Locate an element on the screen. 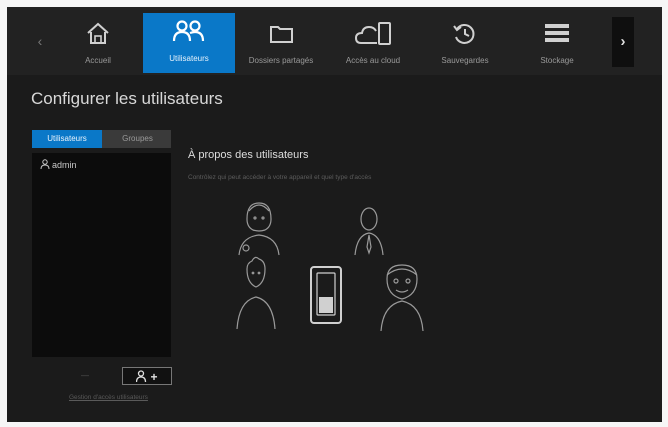 The height and width of the screenshot is (427, 668). woman-user-icon is located at coordinates (259, 229).